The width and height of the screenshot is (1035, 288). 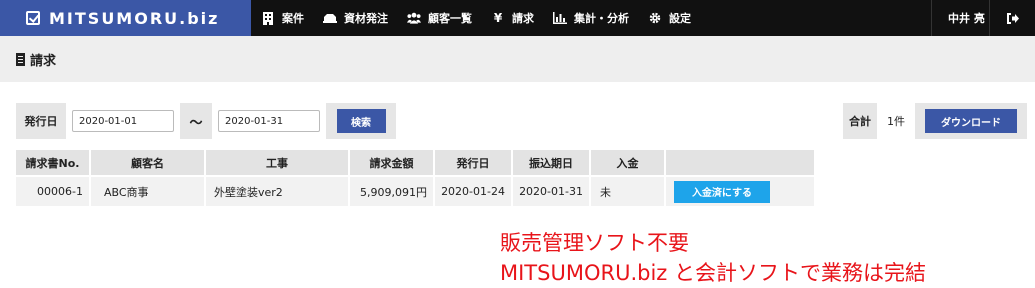 I want to click on date-to-input, so click(x=269, y=121).